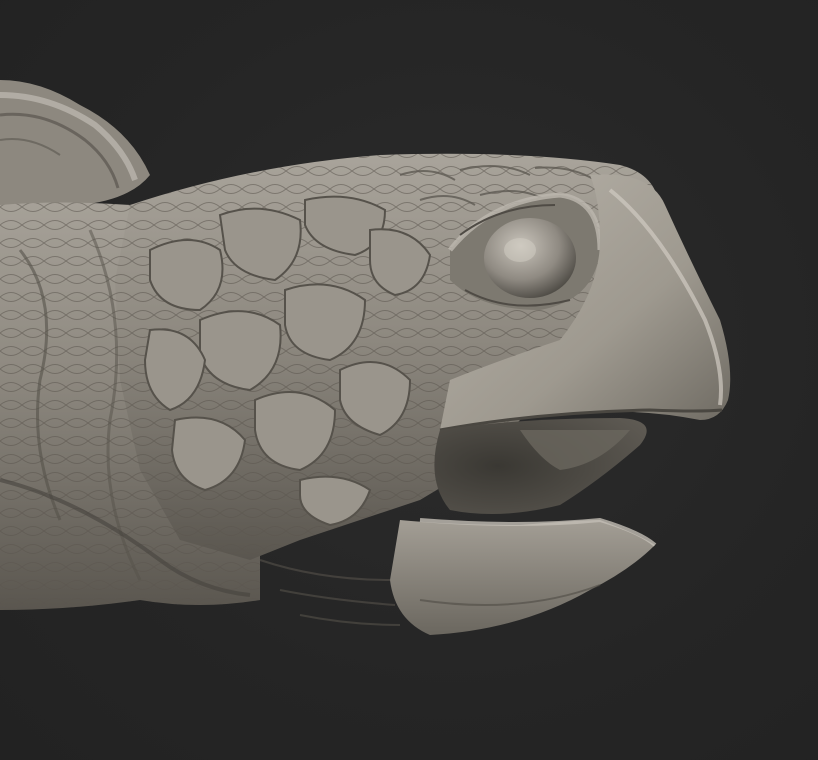 The width and height of the screenshot is (818, 760). What do you see at coordinates (330, 592) in the screenshot?
I see `throat-wrinkles` at bounding box center [330, 592].